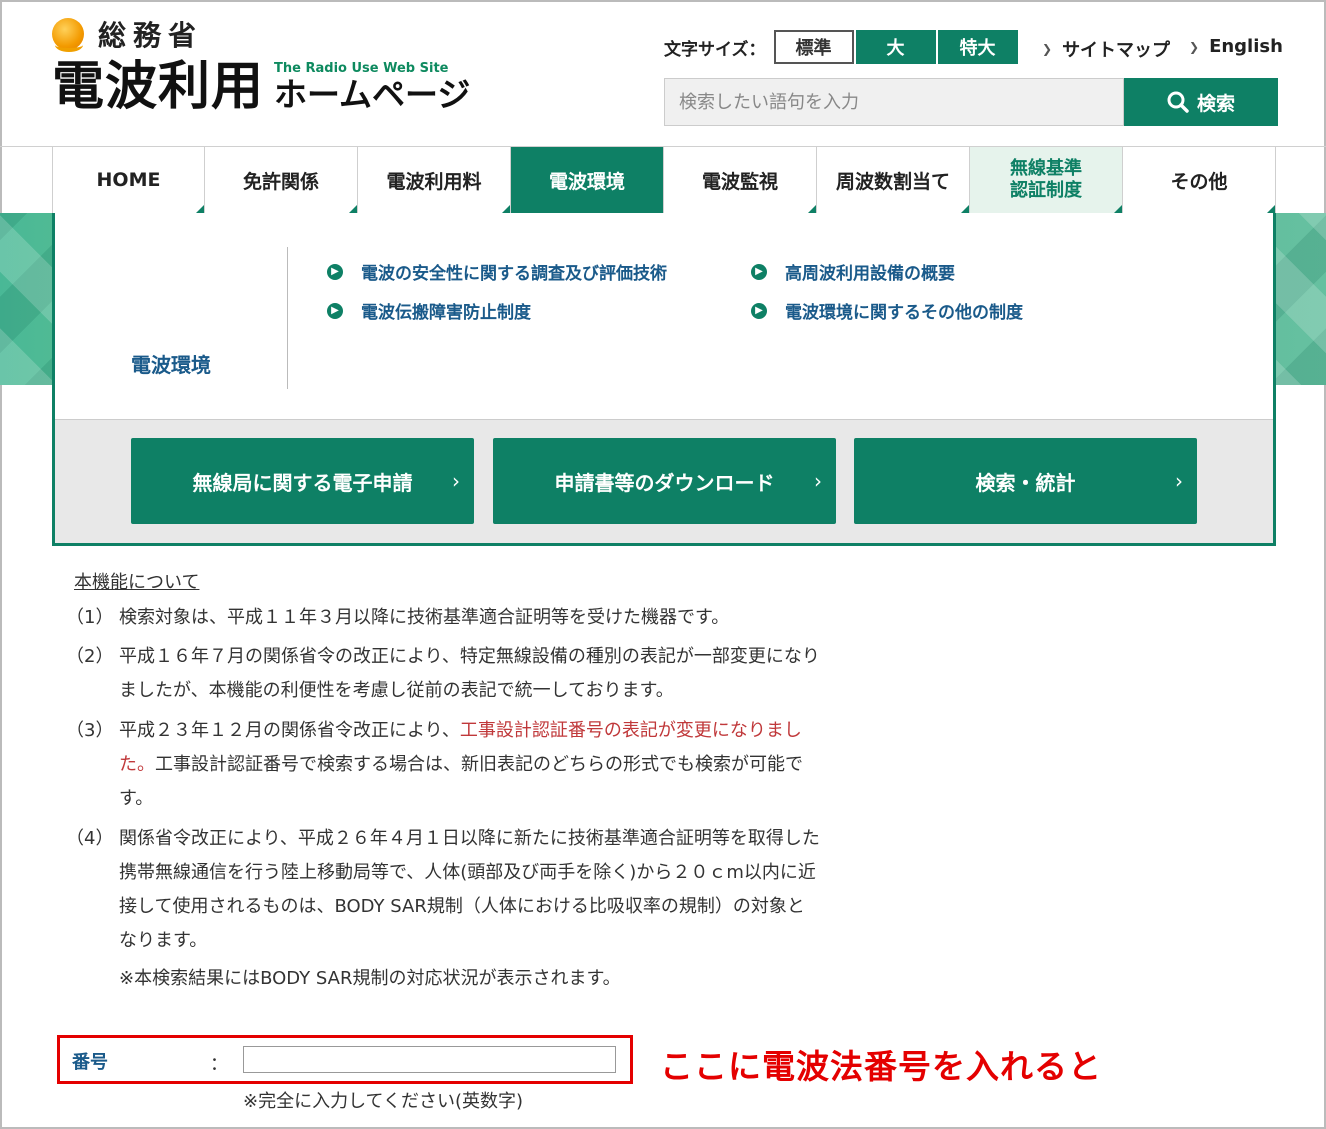 The image size is (1326, 1129). I want to click on nav-other: その他, so click(1199, 180).